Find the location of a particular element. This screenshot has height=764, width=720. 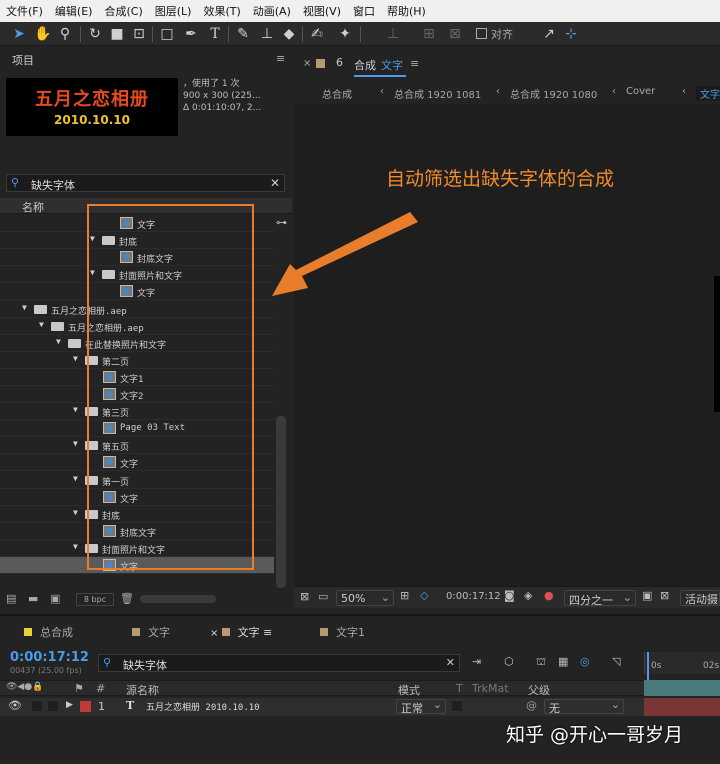

layer-name: 五月之恋相册 2010.10.10 is located at coordinates (203, 706).